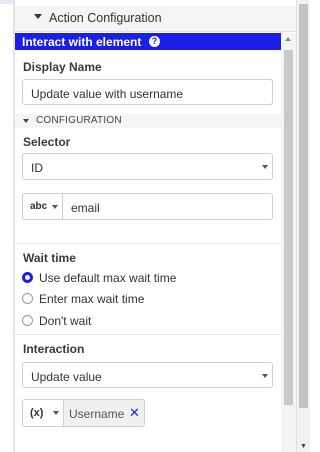 The width and height of the screenshot is (320, 452). Describe the element at coordinates (147, 300) in the screenshot. I see `radio-max-wait: Enter max wait time` at that location.